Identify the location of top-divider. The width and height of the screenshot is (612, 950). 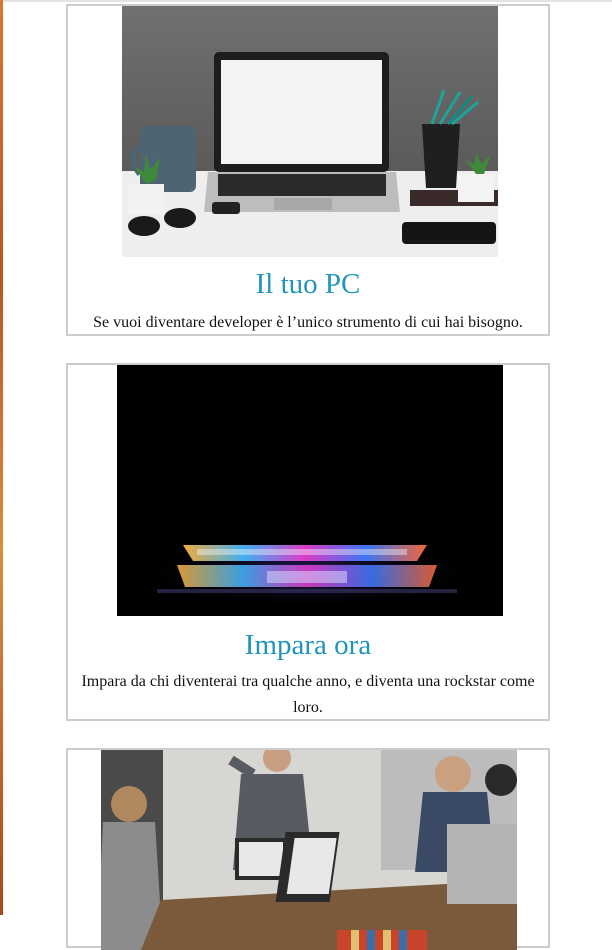
(307, 1).